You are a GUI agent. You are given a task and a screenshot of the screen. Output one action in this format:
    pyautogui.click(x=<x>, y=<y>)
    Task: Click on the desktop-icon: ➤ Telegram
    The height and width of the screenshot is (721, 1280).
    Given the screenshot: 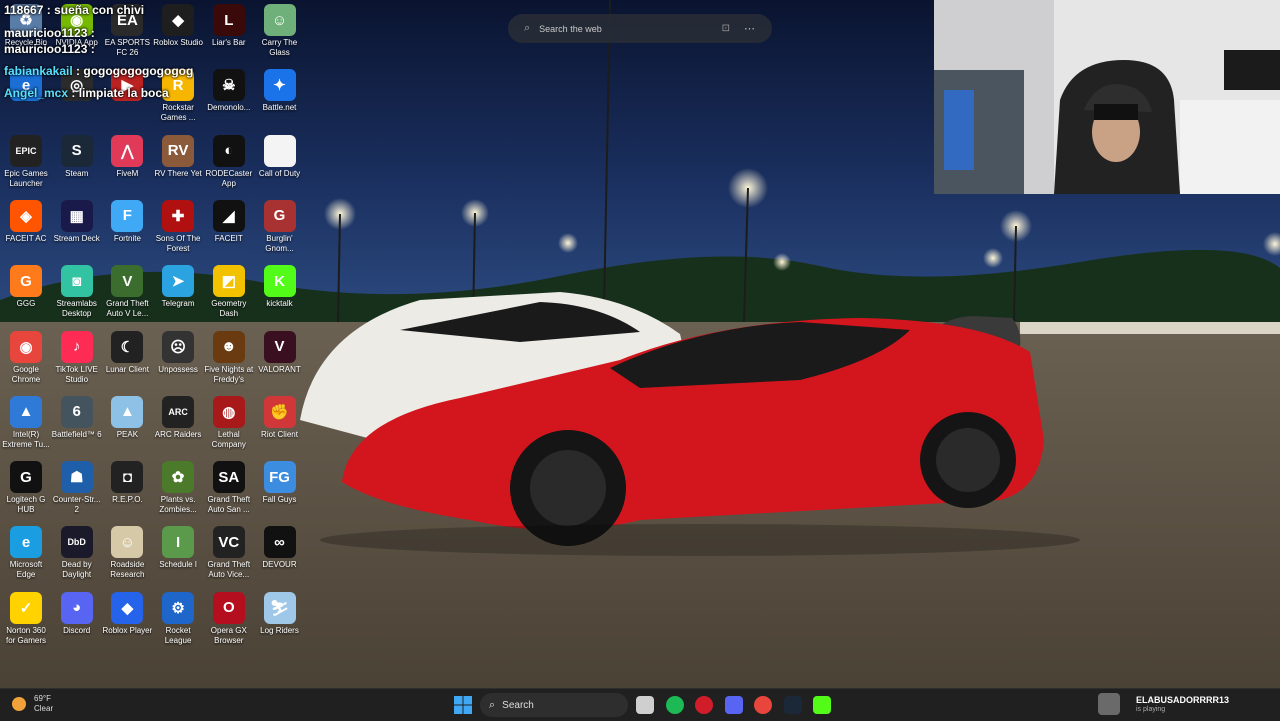 What is the action you would take?
    pyautogui.click(x=178, y=287)
    